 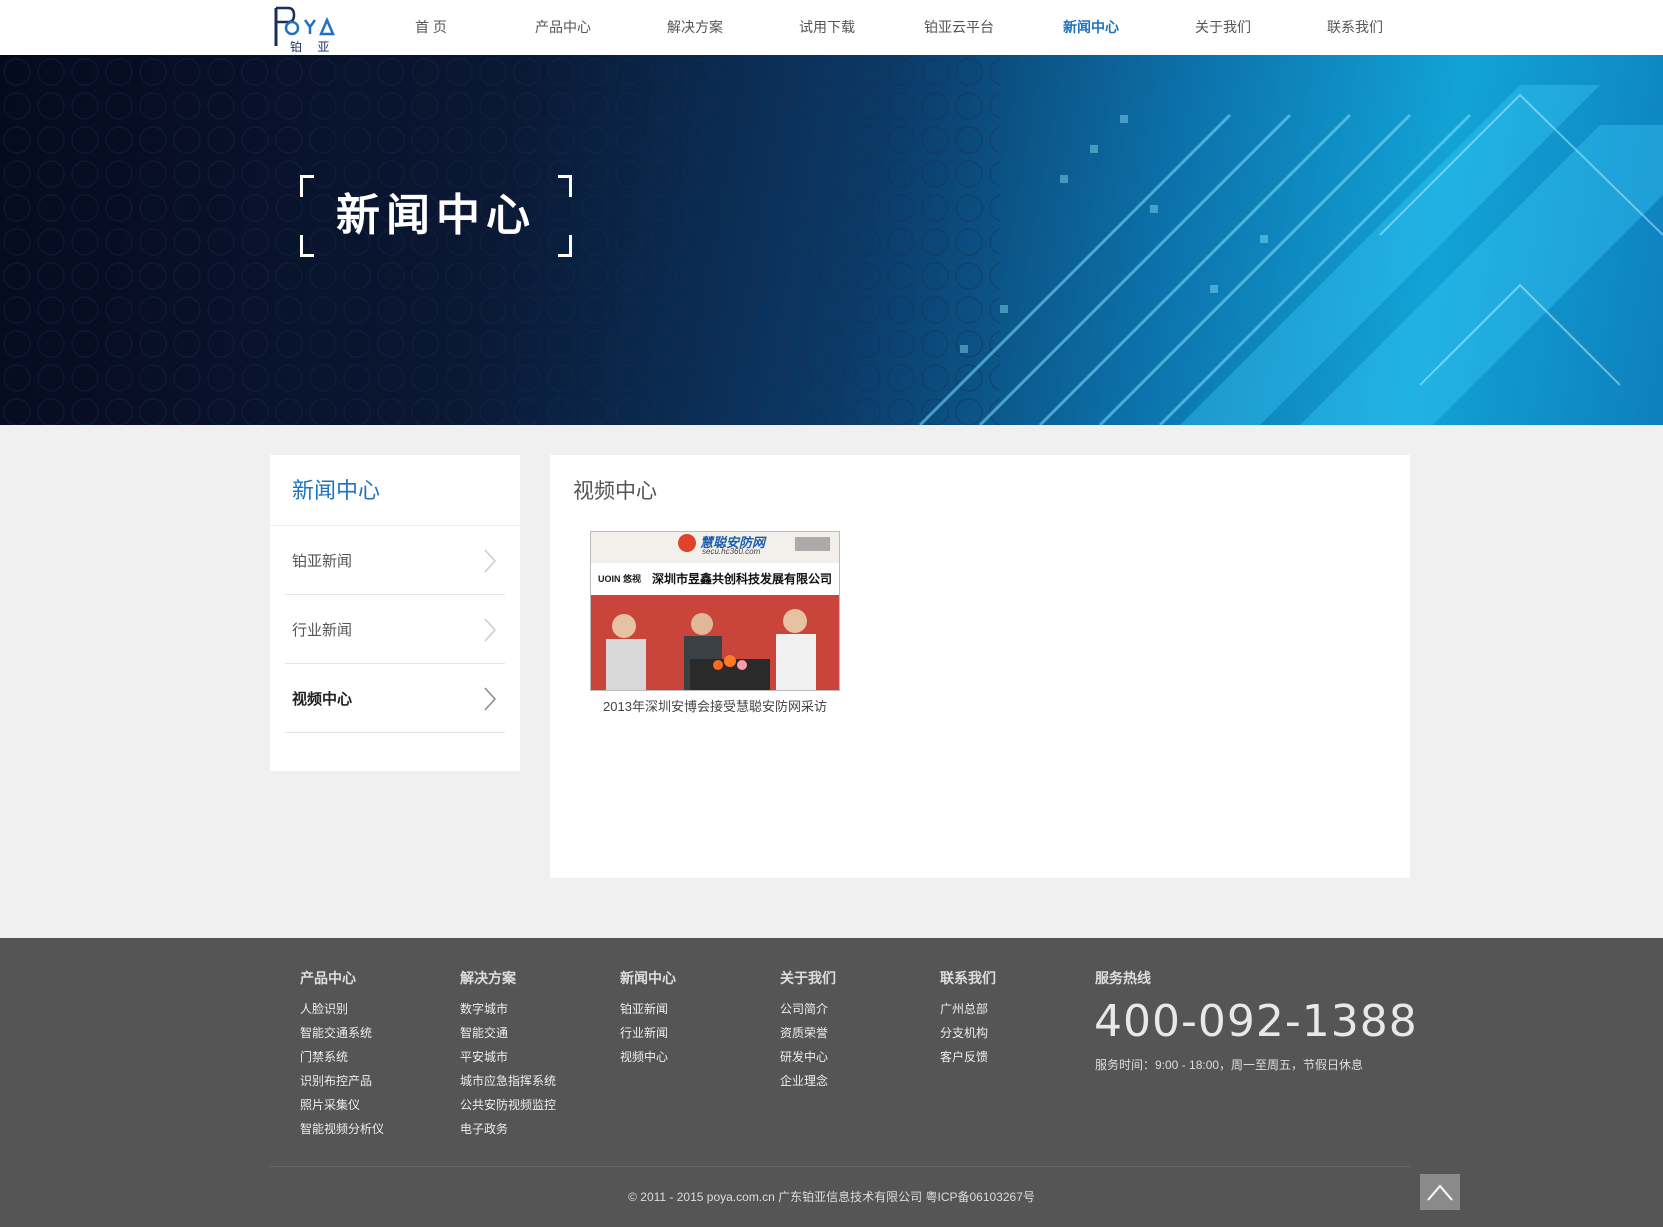 I want to click on footer-link: 公司简介, so click(x=808, y=1009).